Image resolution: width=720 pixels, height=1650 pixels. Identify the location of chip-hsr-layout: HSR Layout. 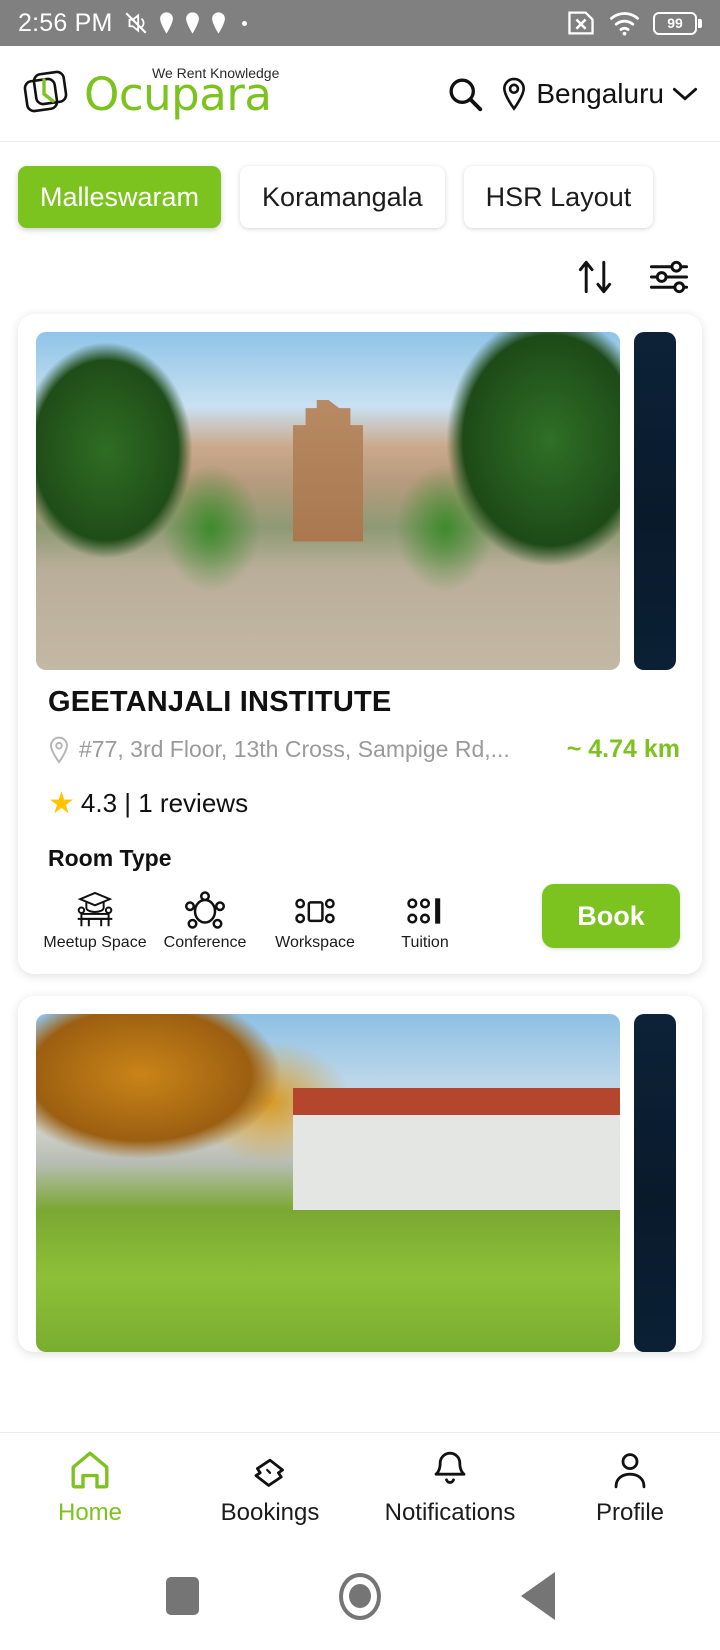
(558, 197).